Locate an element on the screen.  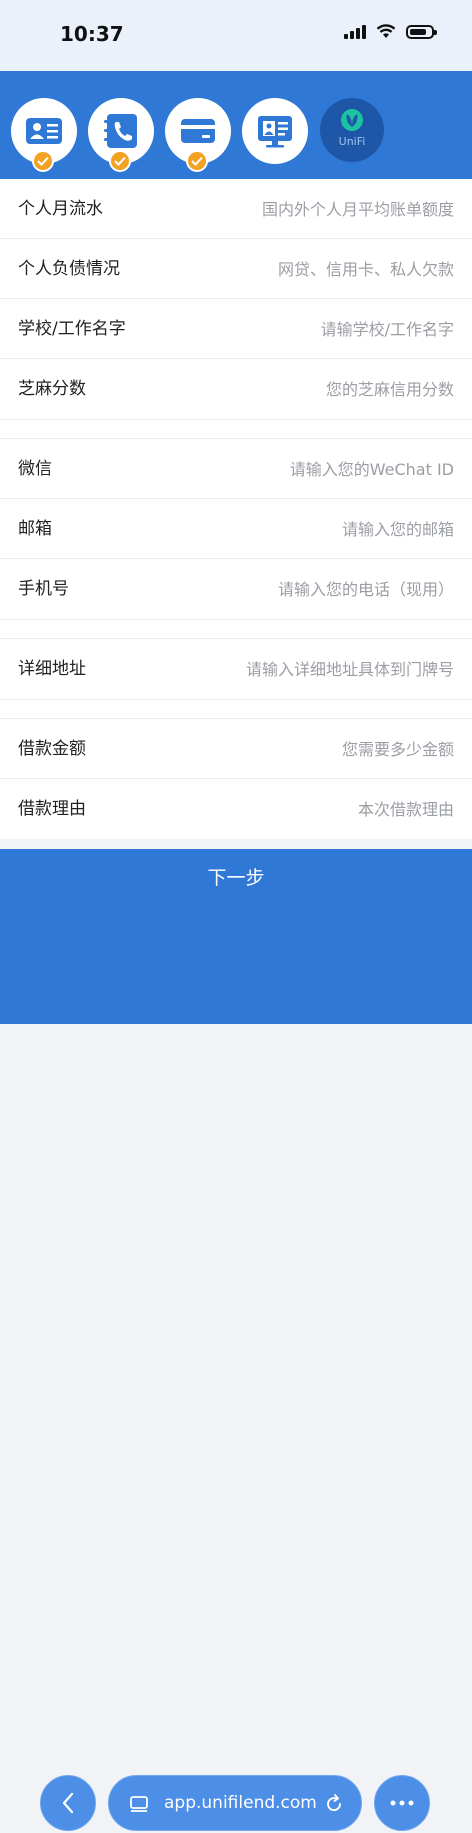
back-button is located at coordinates (68, 1803).